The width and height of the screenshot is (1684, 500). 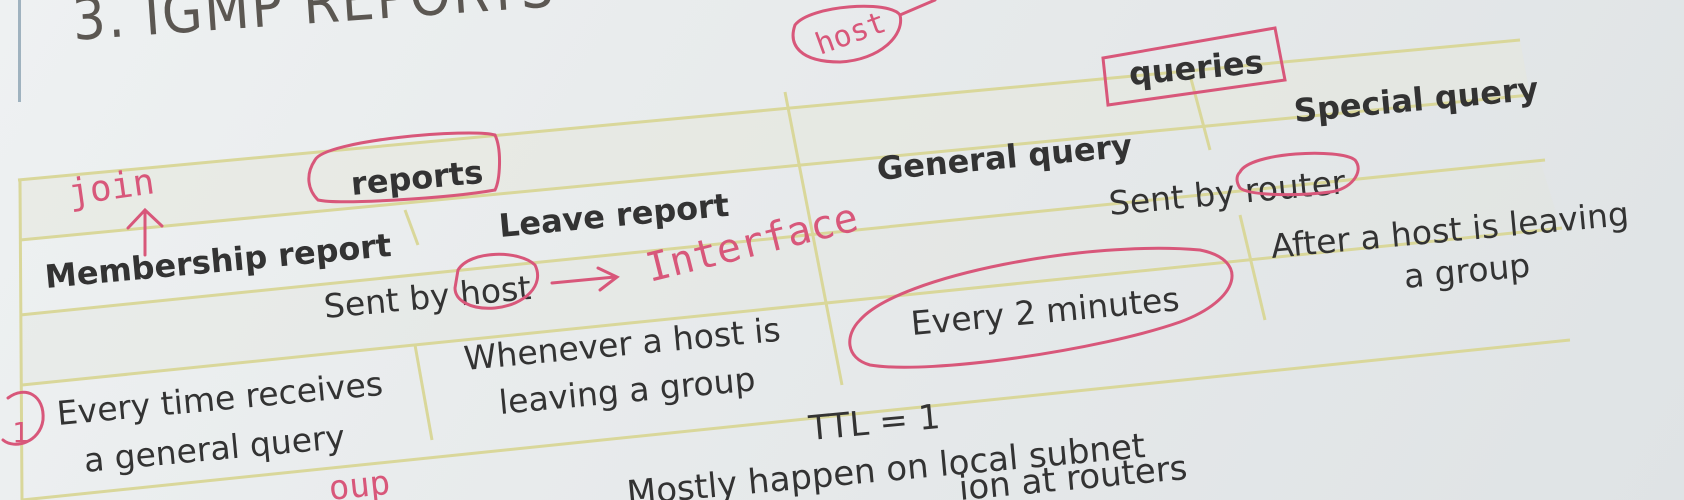 What do you see at coordinates (917, 8) in the screenshot?
I see `host-top-tail` at bounding box center [917, 8].